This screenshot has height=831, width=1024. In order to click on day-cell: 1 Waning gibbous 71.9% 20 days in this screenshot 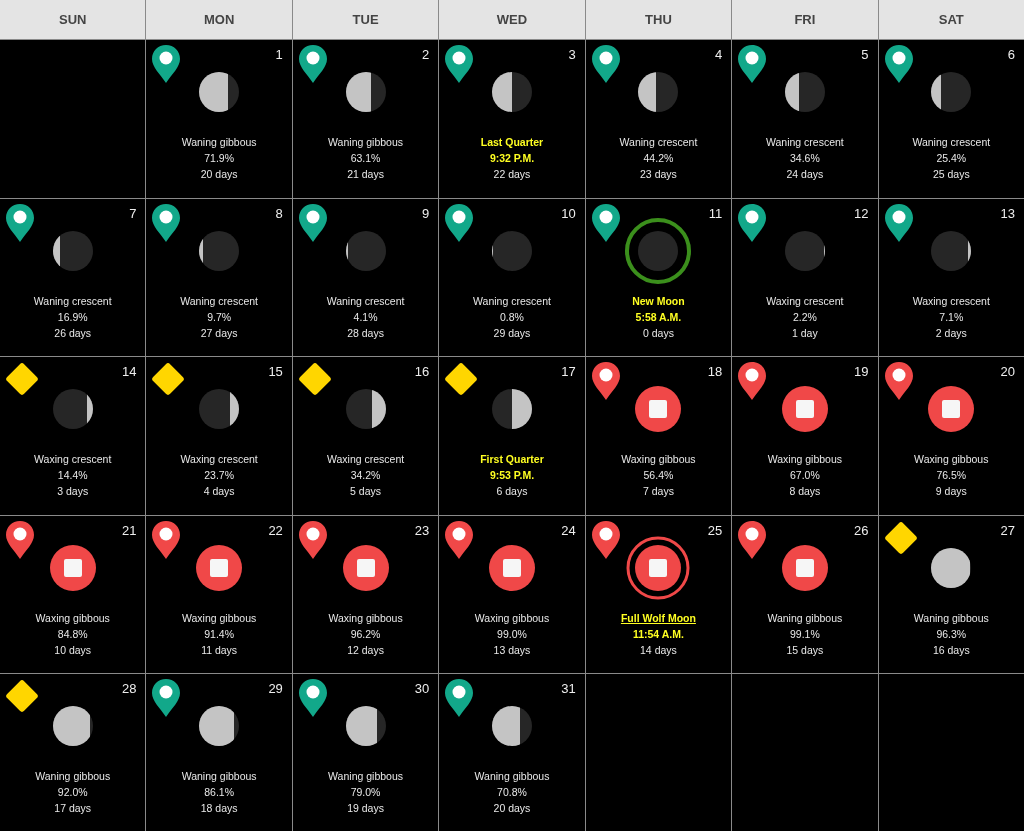, I will do `click(219, 119)`.